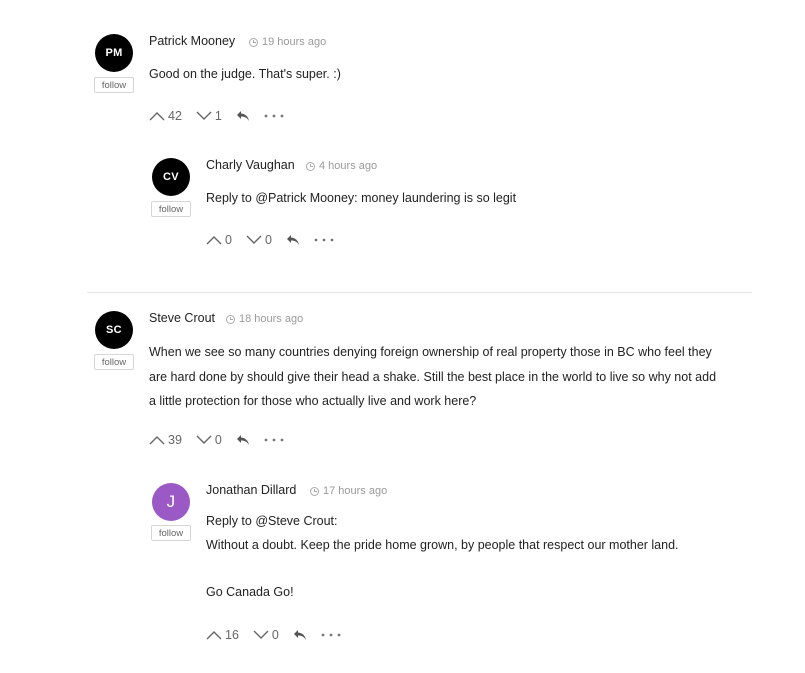 This screenshot has height=673, width=805. What do you see at coordinates (182, 318) in the screenshot?
I see `author-name: Steve Crout` at bounding box center [182, 318].